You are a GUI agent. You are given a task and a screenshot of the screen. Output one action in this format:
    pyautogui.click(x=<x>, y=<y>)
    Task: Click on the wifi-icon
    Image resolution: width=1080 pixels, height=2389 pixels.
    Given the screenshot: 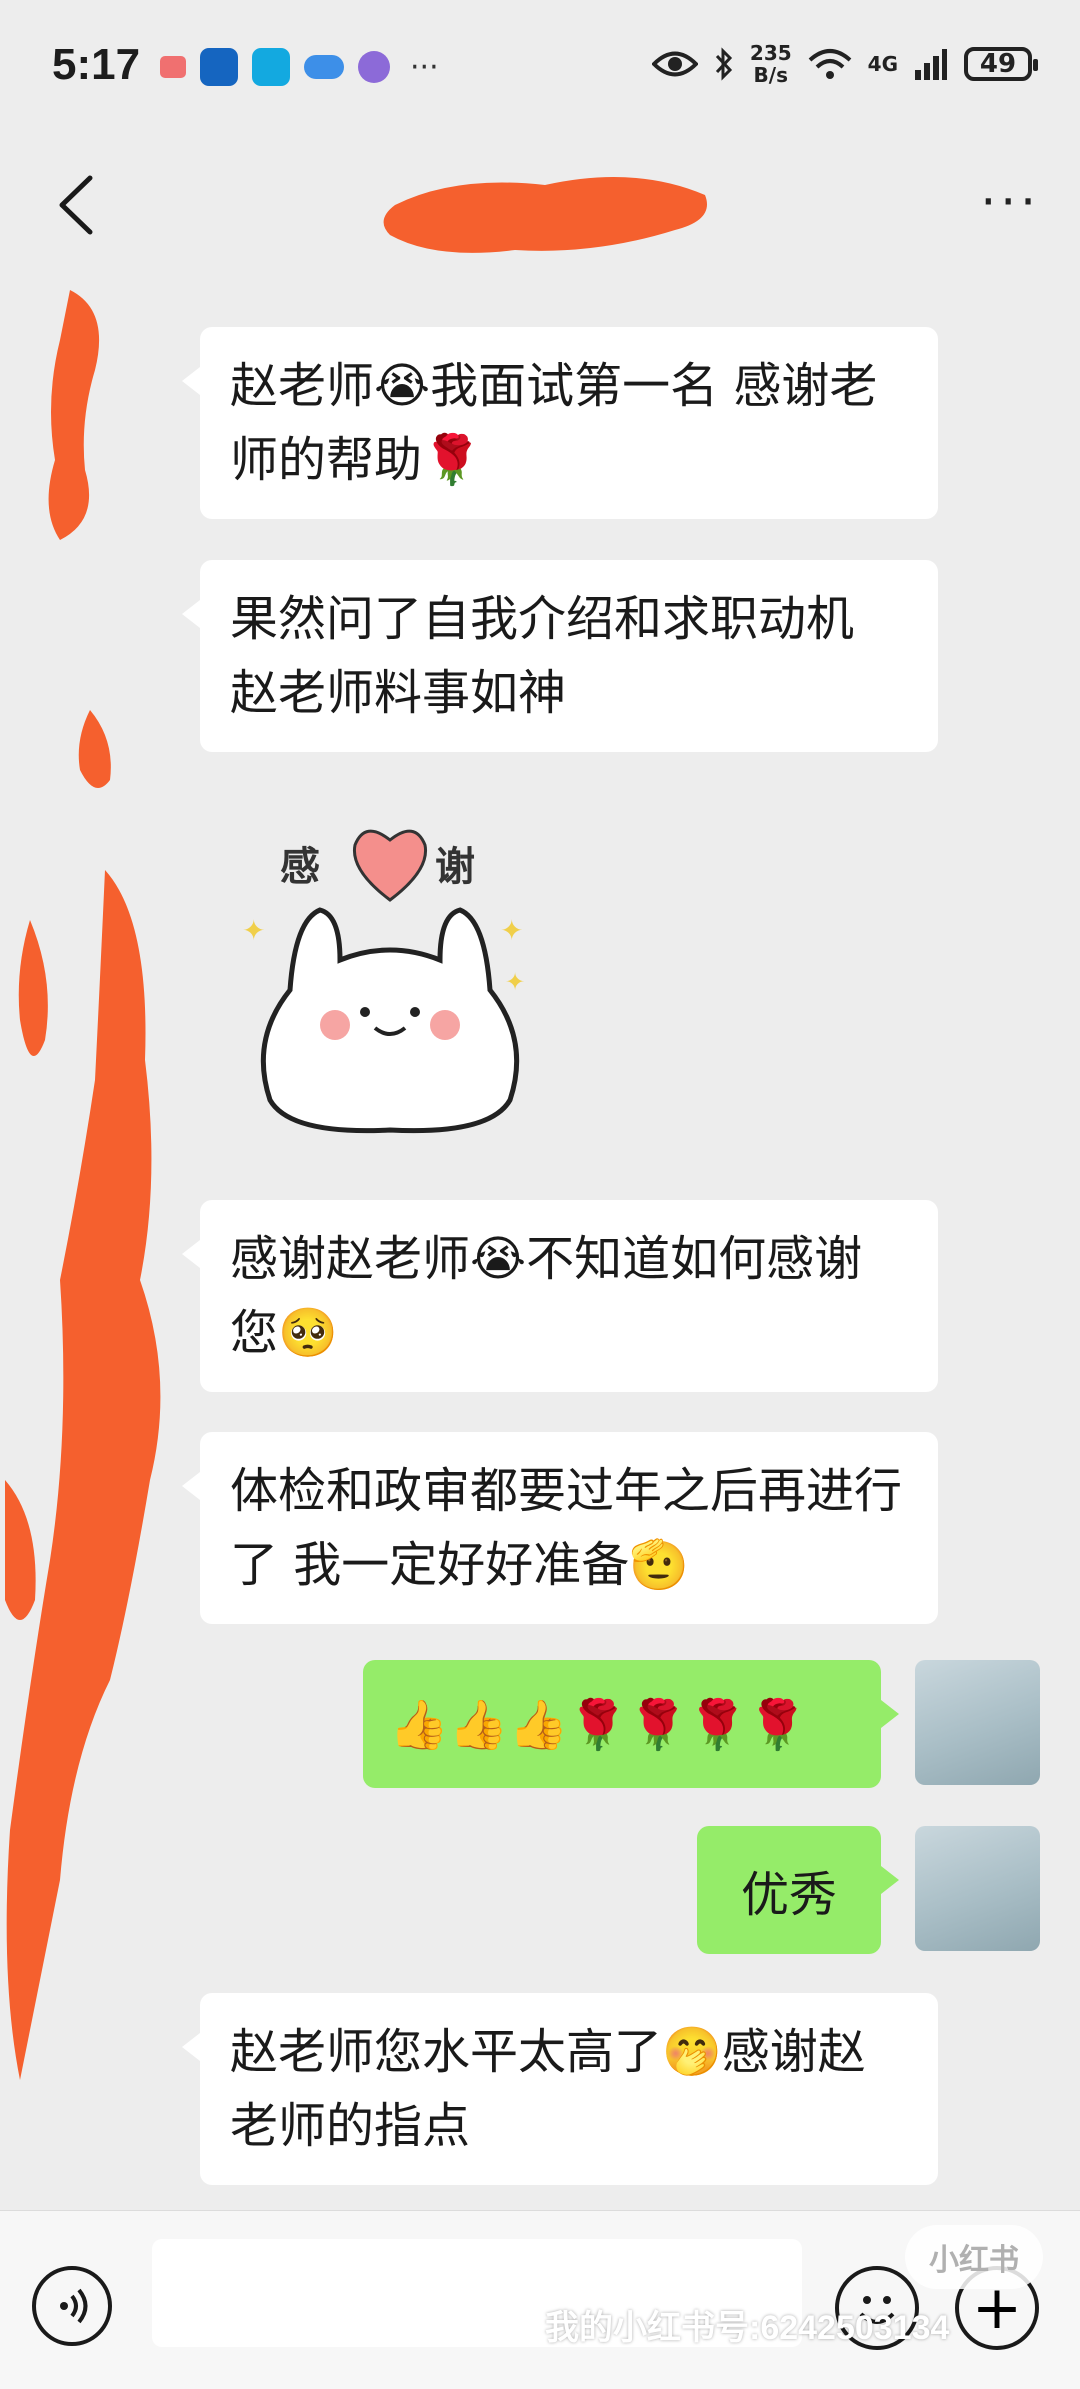 What is the action you would take?
    pyautogui.click(x=829, y=64)
    